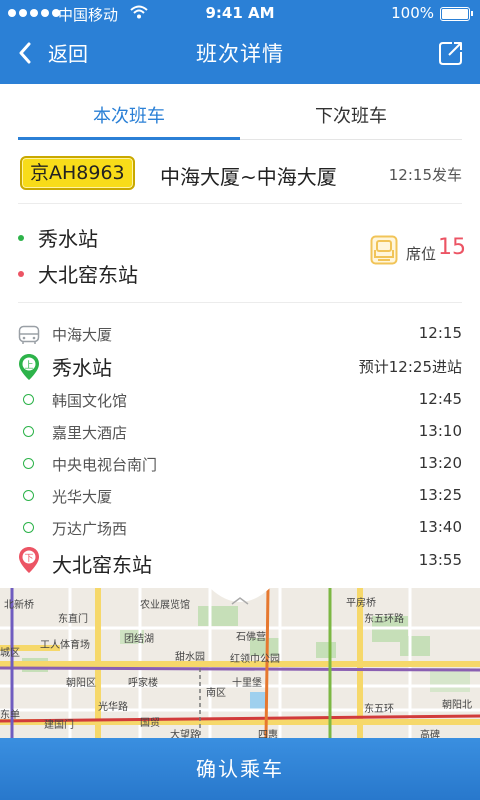  Describe the element at coordinates (21, 273) in the screenshot. I see `alight-dot-icon` at that location.